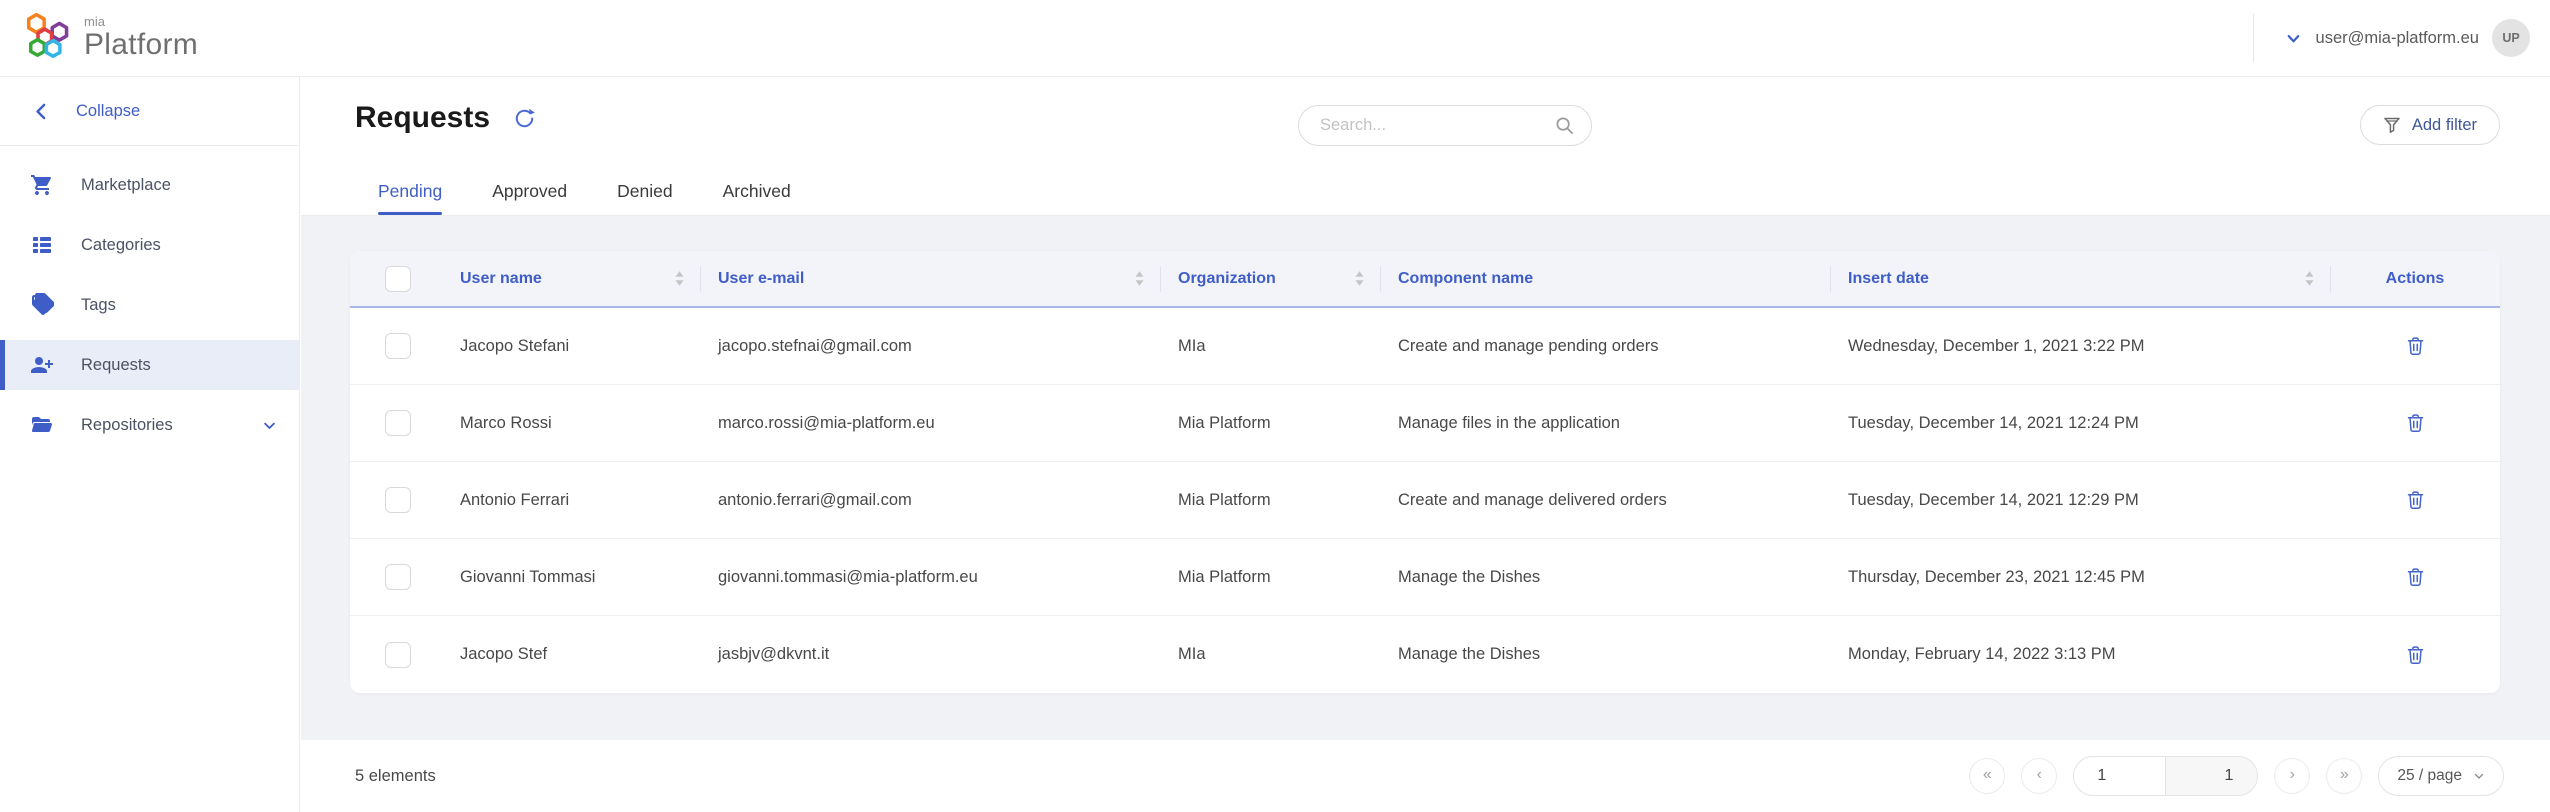 The width and height of the screenshot is (2550, 812). Describe the element at coordinates (41, 184) in the screenshot. I see `shopping-cart-icon` at that location.